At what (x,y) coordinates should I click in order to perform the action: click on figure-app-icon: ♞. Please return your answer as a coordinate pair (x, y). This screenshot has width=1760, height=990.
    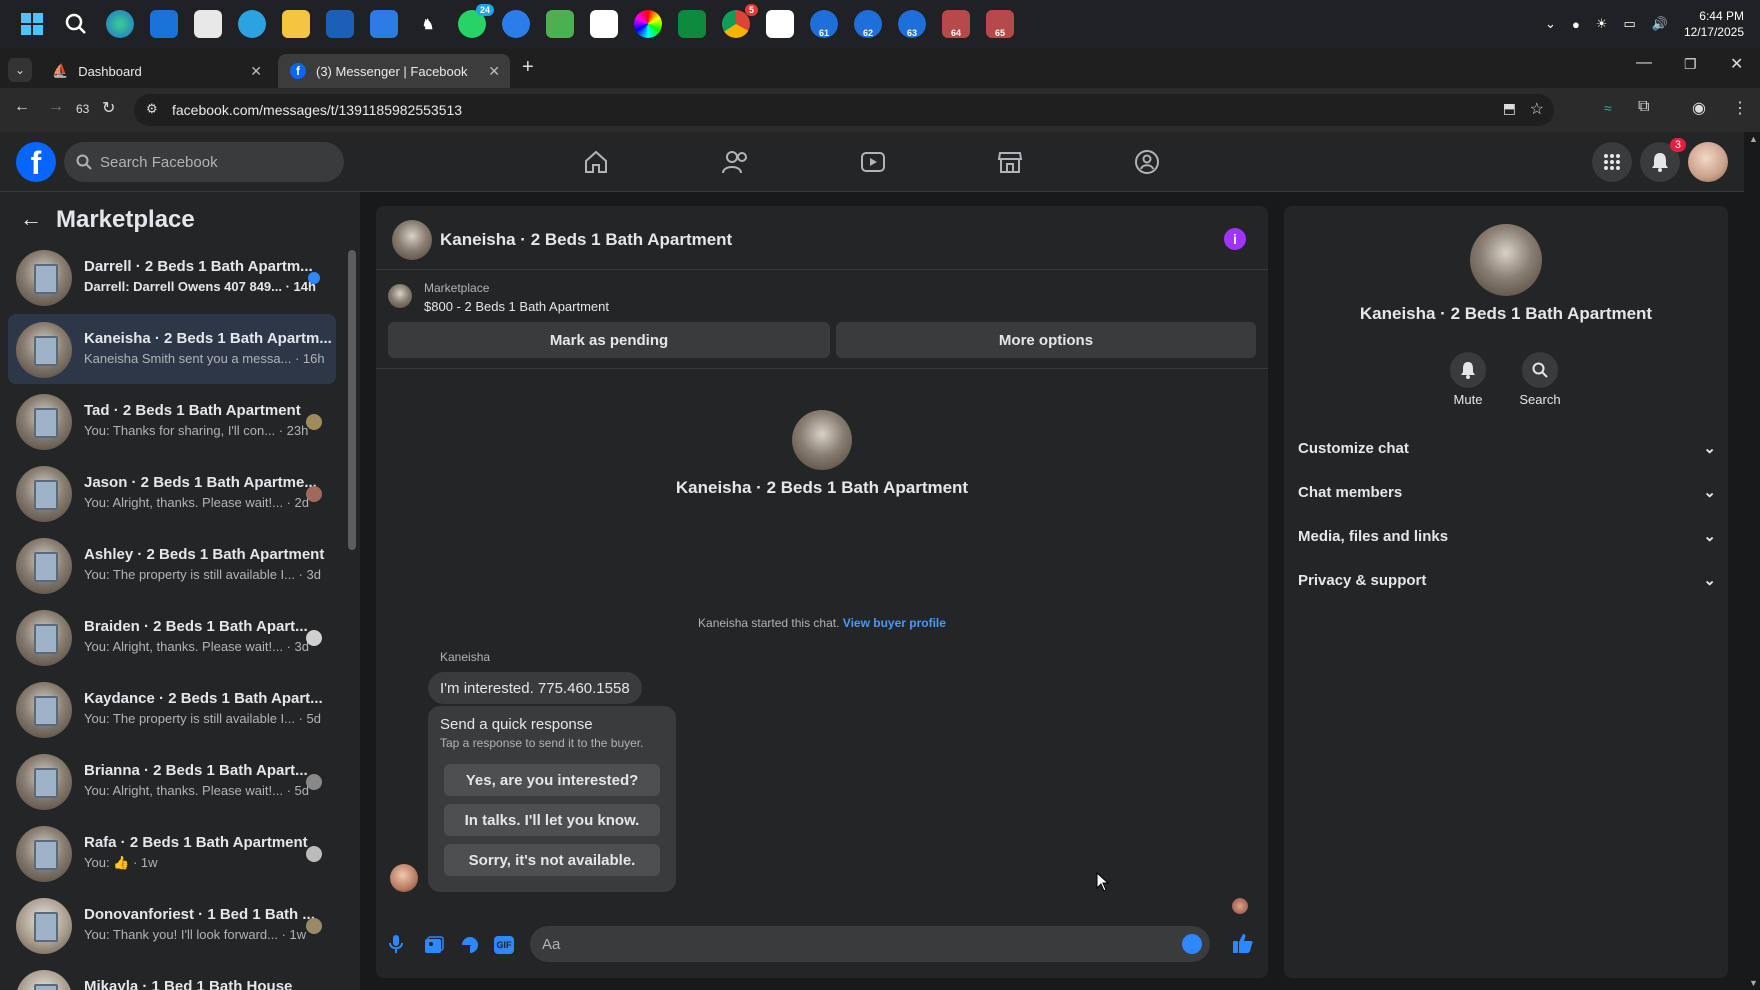
    Looking at the image, I should click on (428, 24).